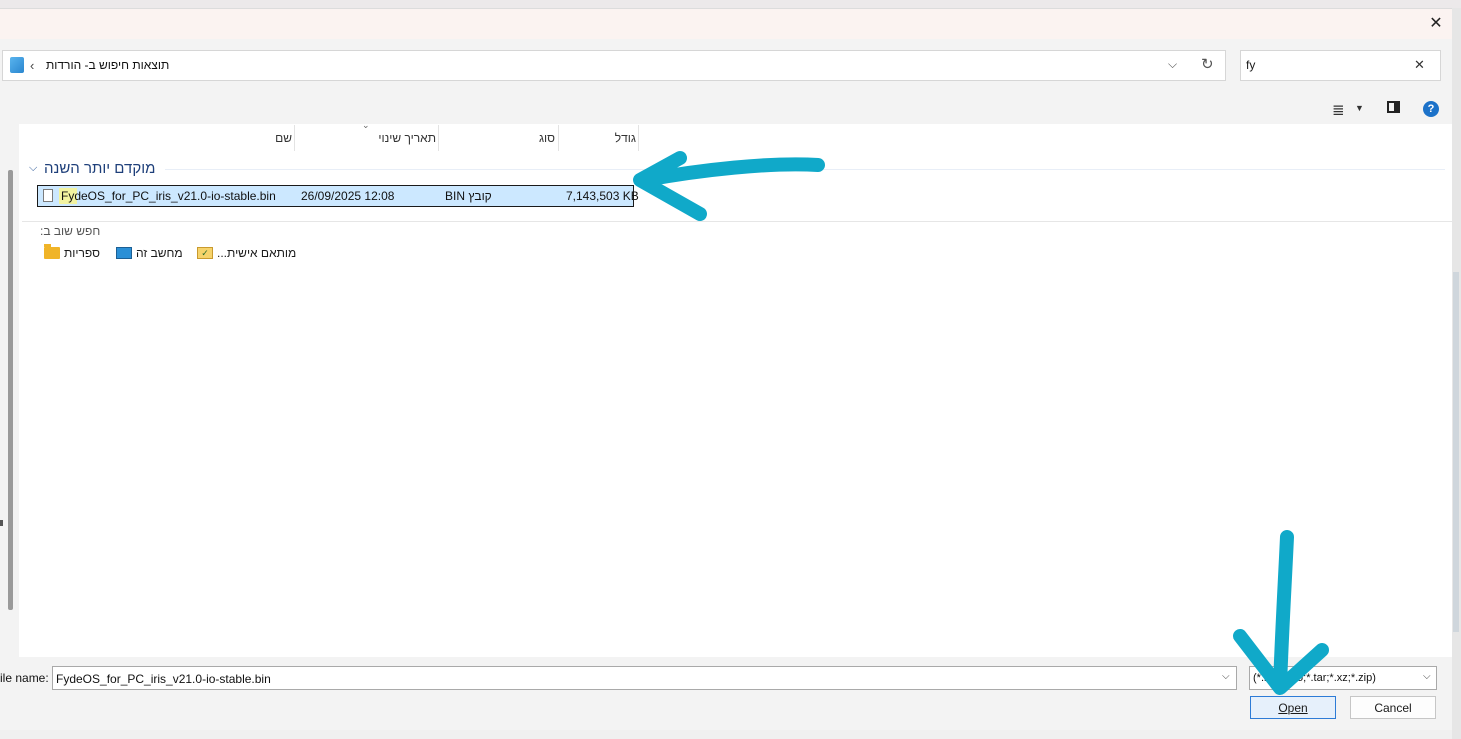  I want to click on file-name-value: FydeOS_for_PC_iris_v21.0-io-stable.bin, so click(163, 679).